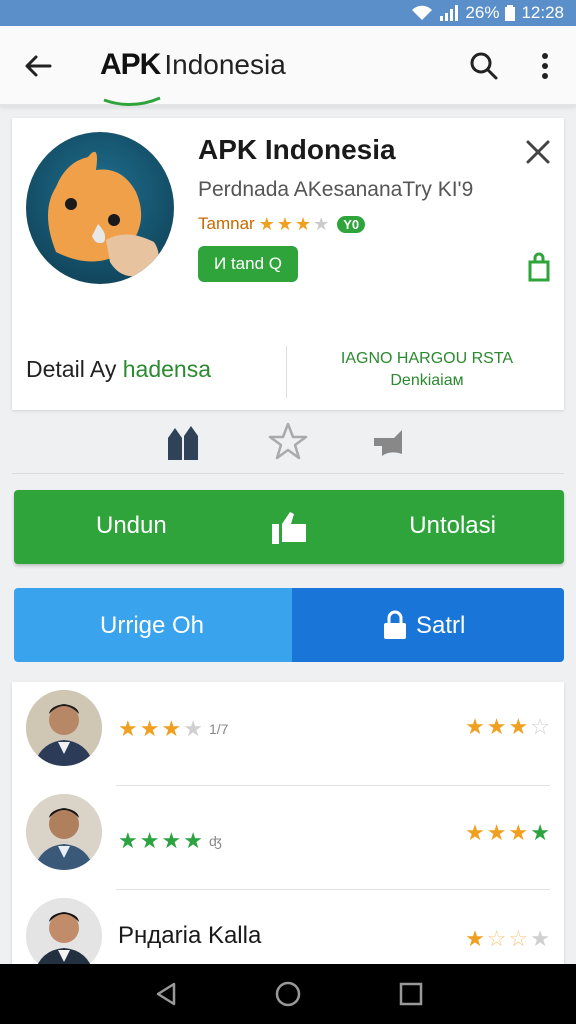 The width and height of the screenshot is (576, 1024). I want to click on divider, so click(286, 372).